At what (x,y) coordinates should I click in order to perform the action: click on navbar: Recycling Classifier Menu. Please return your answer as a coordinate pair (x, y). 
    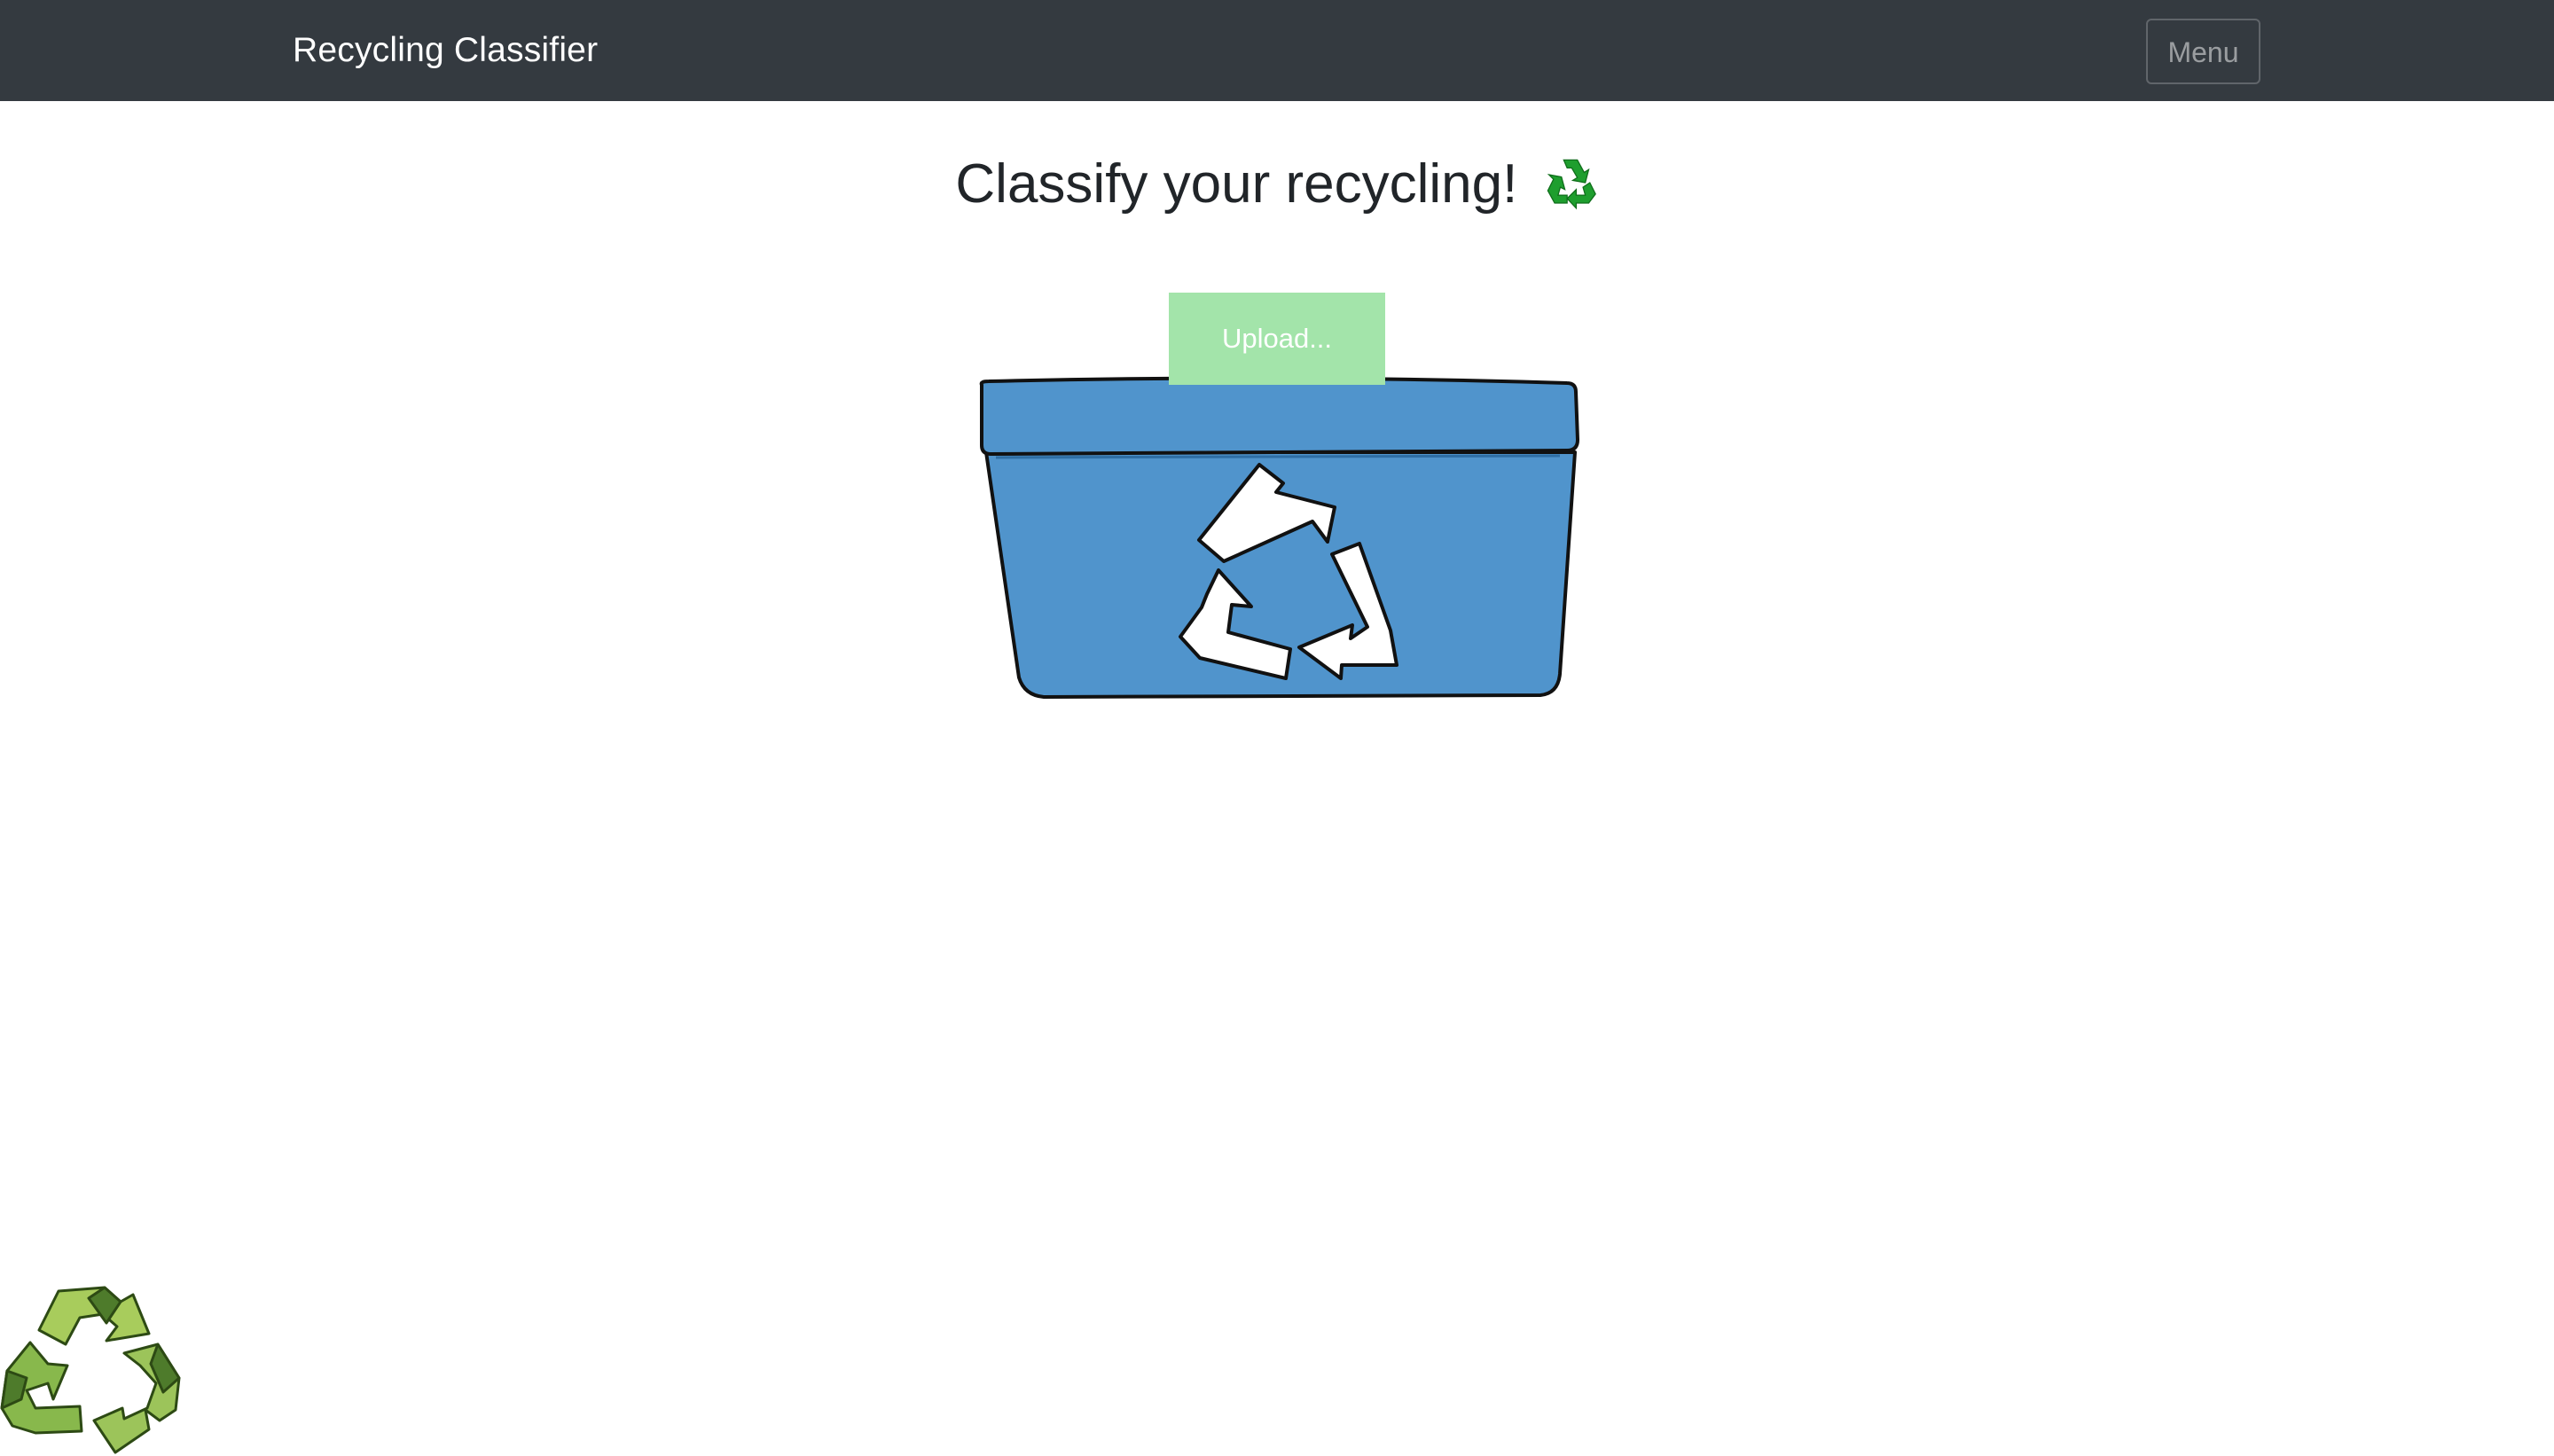
    Looking at the image, I should click on (1277, 50).